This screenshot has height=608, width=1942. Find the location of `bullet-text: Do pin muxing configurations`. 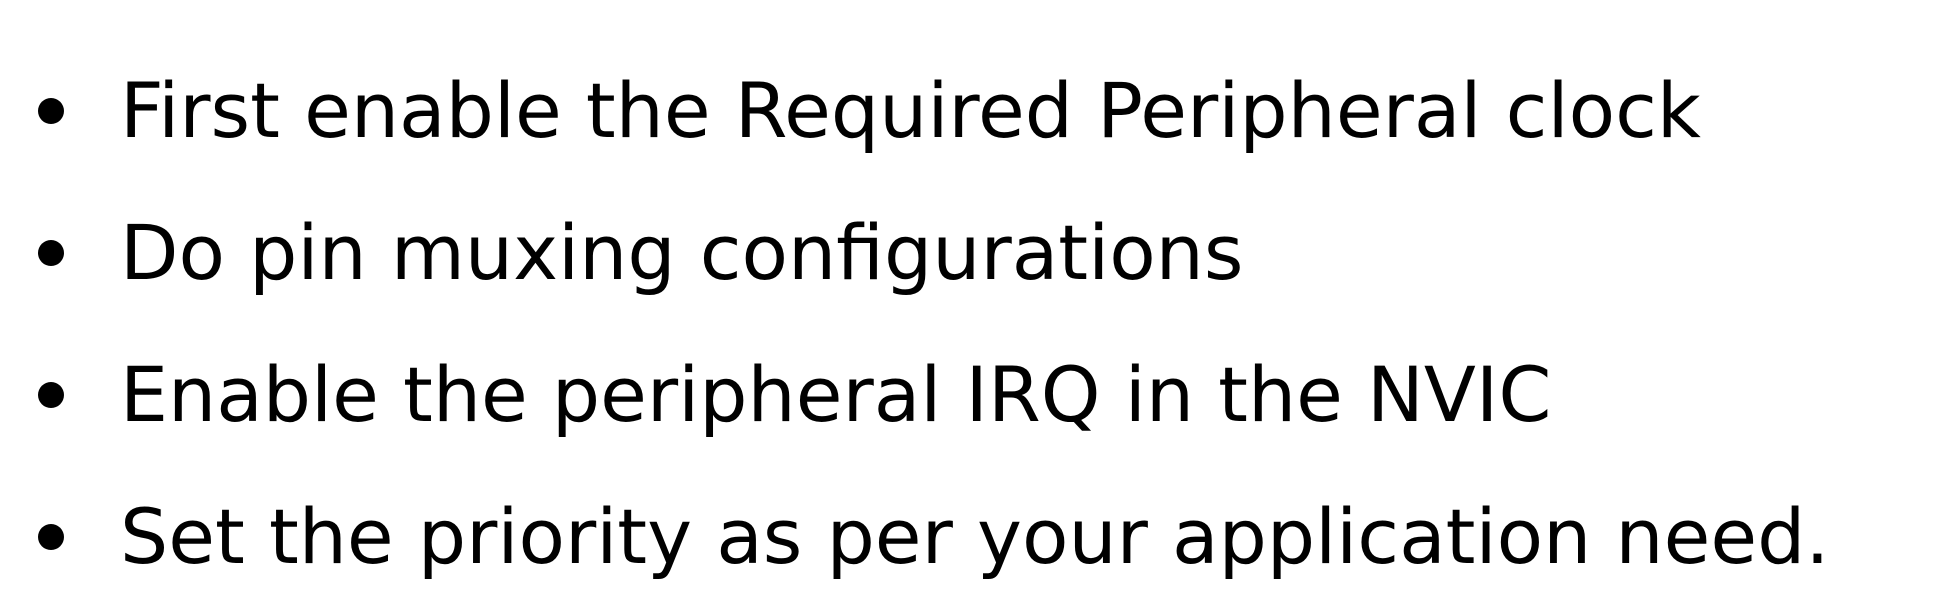

bullet-text: Do pin muxing configurations is located at coordinates (682, 252).